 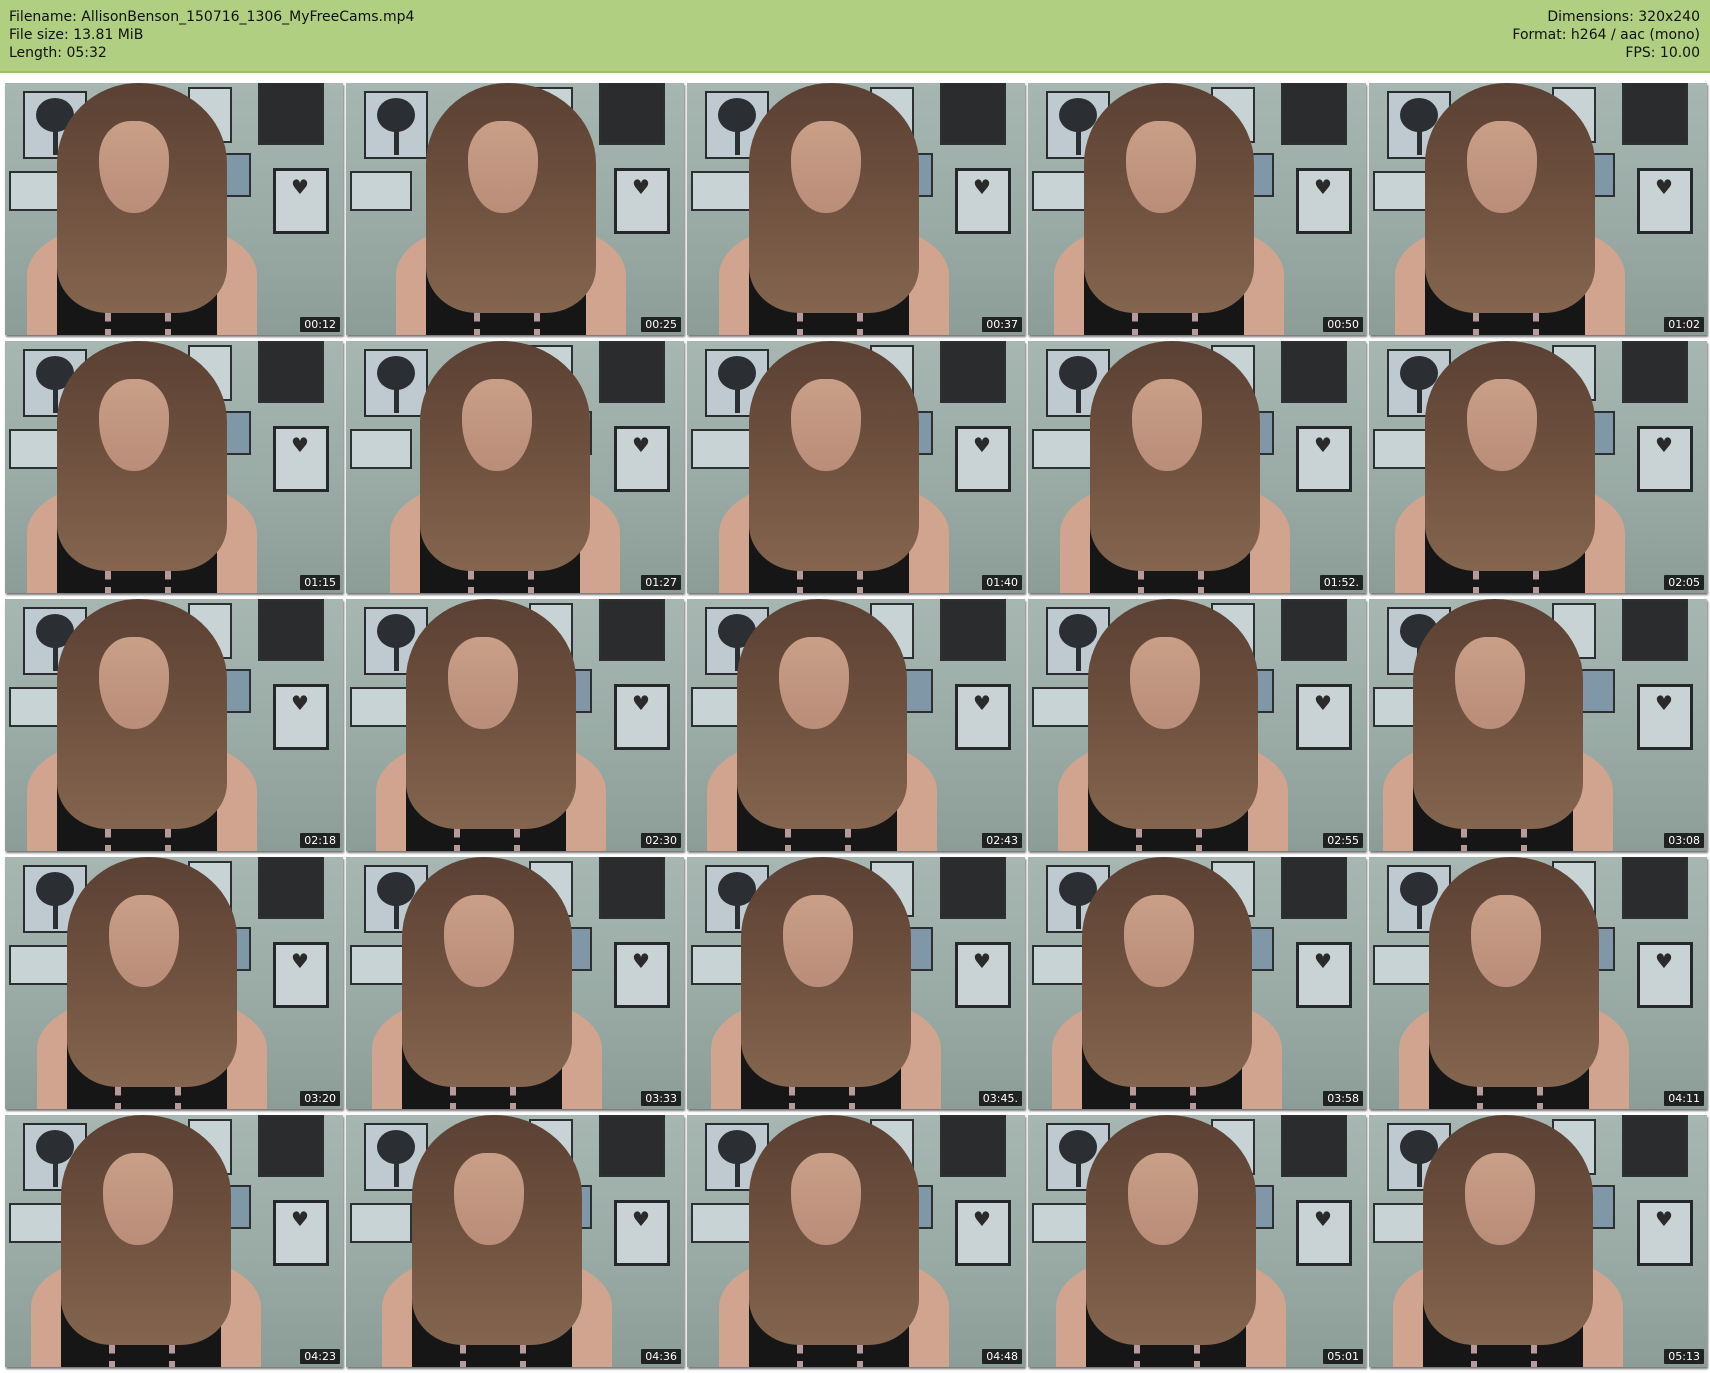 I want to click on timestamp-label: 01:15, so click(x=320, y=582).